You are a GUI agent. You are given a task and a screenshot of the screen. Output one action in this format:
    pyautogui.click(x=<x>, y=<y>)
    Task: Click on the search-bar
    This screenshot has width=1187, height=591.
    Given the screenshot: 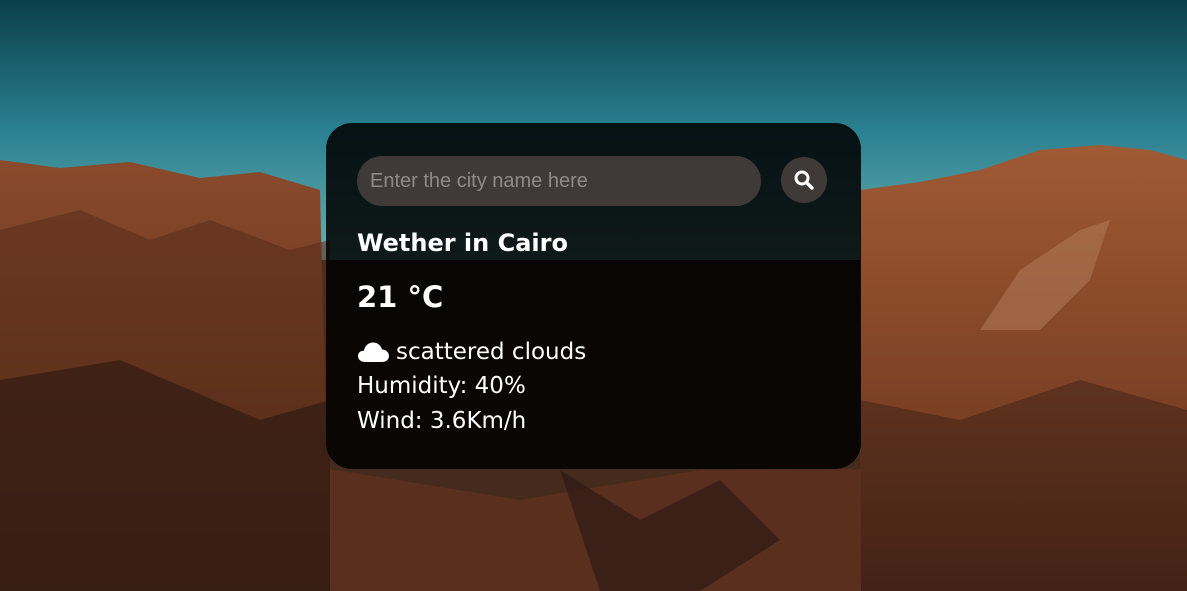 What is the action you would take?
    pyautogui.click(x=592, y=181)
    